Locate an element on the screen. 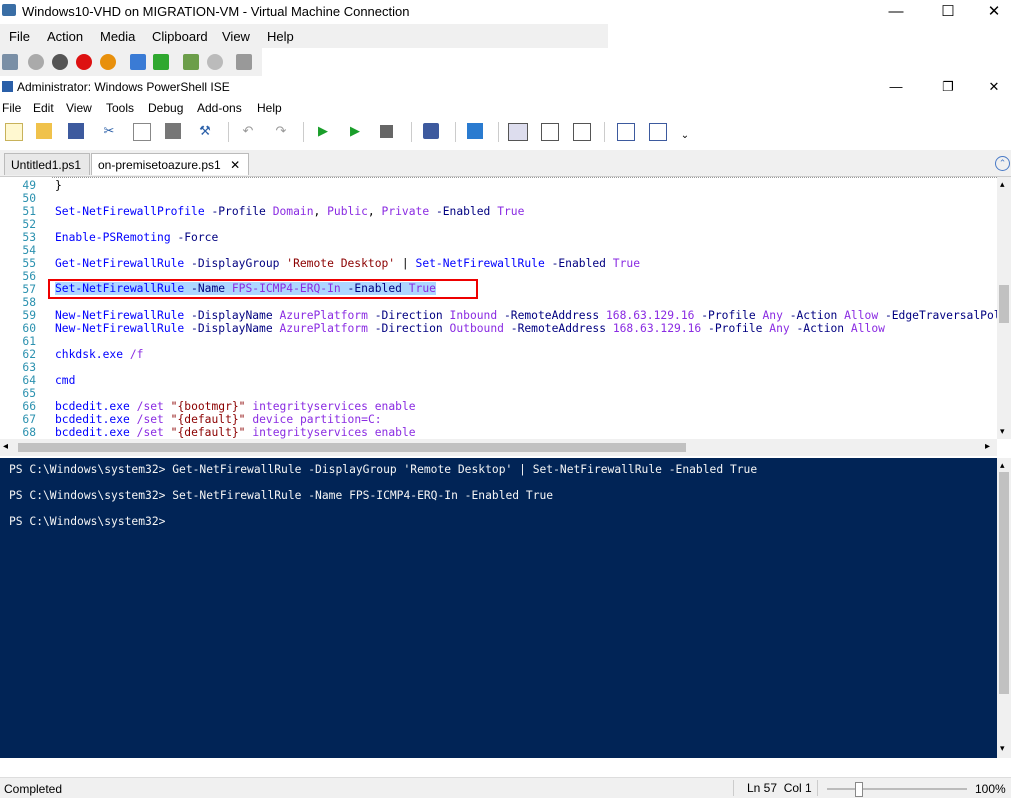 The height and width of the screenshot is (798, 1011). editor-horizontal-scrollbar: ◂ ▸ is located at coordinates (498, 447).